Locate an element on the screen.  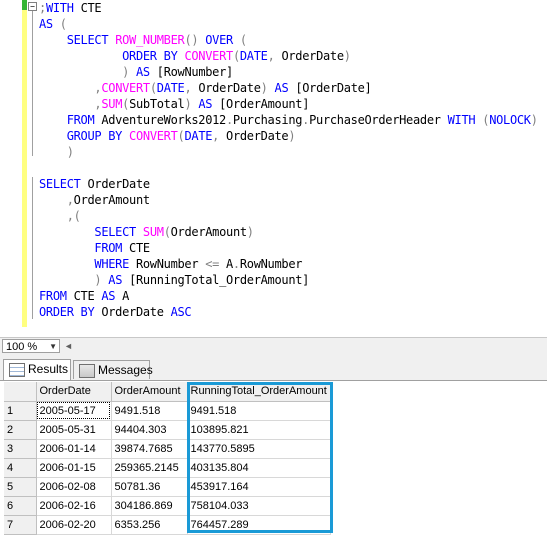
column-header: RunningTotal_OrderAmount is located at coordinates (259, 392).